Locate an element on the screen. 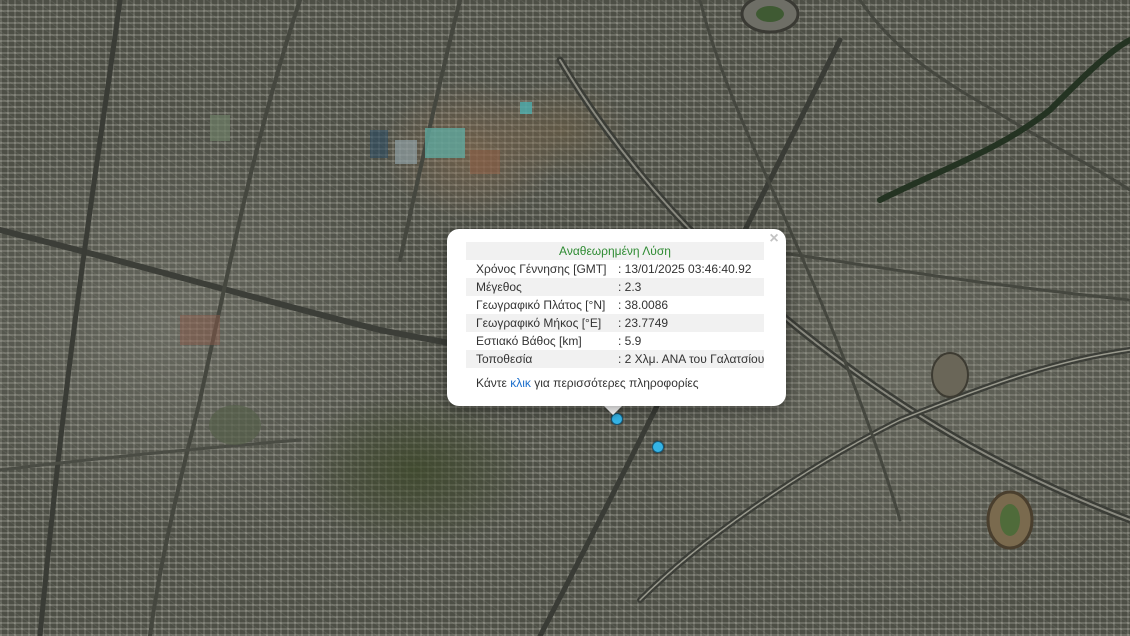 Image resolution: width=1130 pixels, height=636 pixels. row-value: : 5.9 is located at coordinates (630, 341).